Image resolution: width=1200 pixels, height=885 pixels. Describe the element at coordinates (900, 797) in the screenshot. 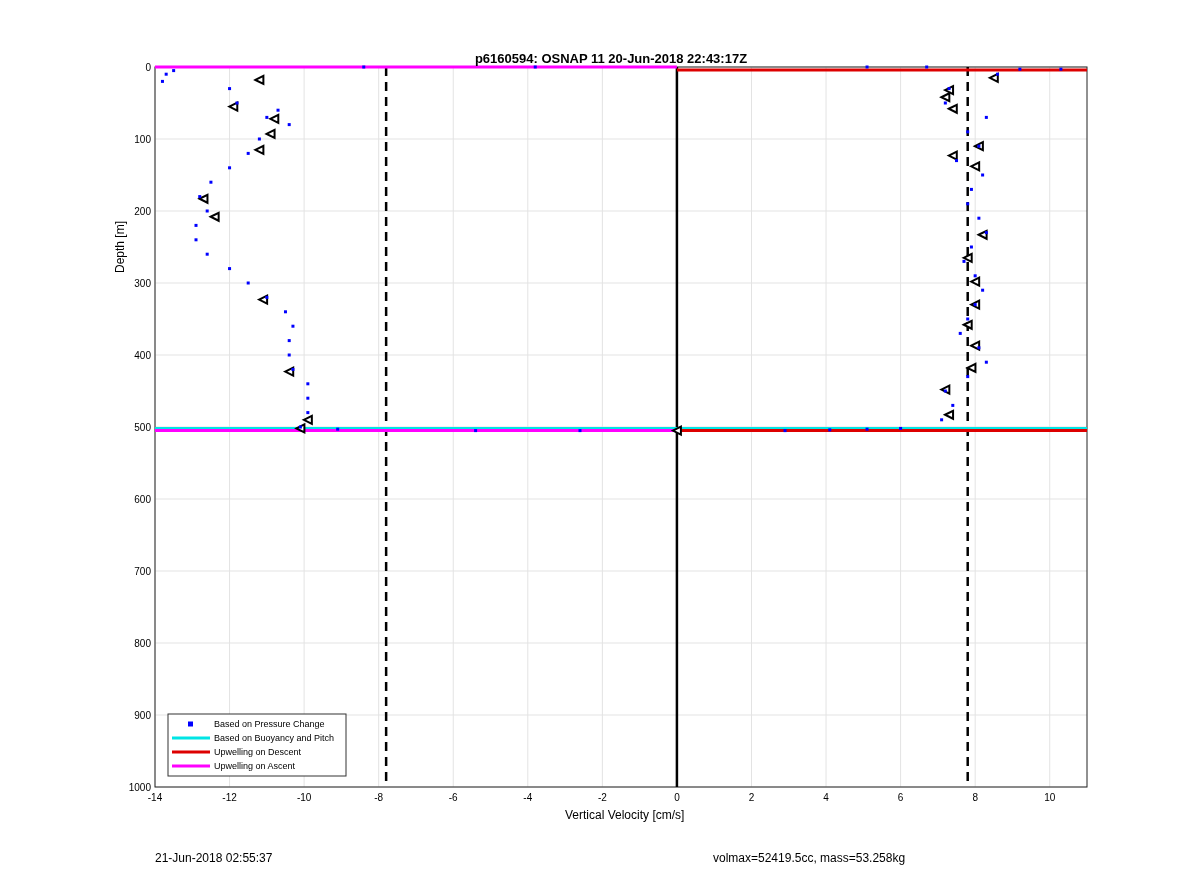

I see `x-tick-label: 6` at that location.